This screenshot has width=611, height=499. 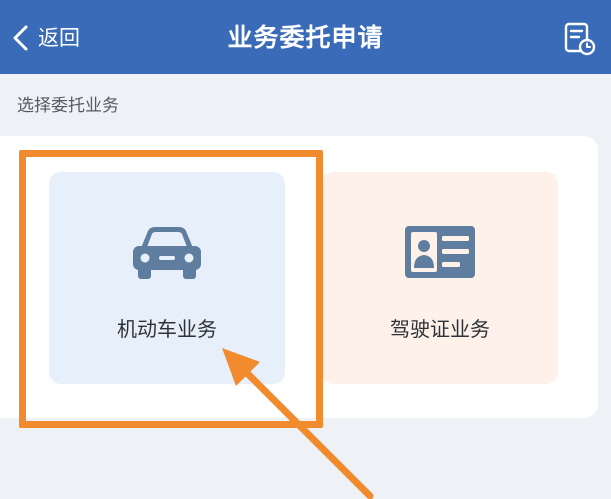 What do you see at coordinates (68, 106) in the screenshot?
I see `section-label: 选择委托业务` at bounding box center [68, 106].